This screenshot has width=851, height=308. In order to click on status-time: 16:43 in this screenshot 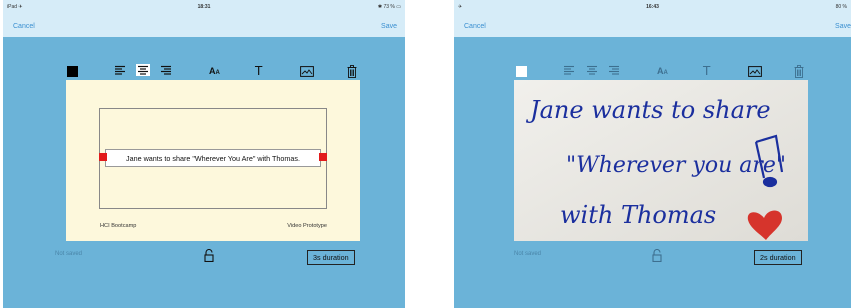, I will do `click(652, 7)`.